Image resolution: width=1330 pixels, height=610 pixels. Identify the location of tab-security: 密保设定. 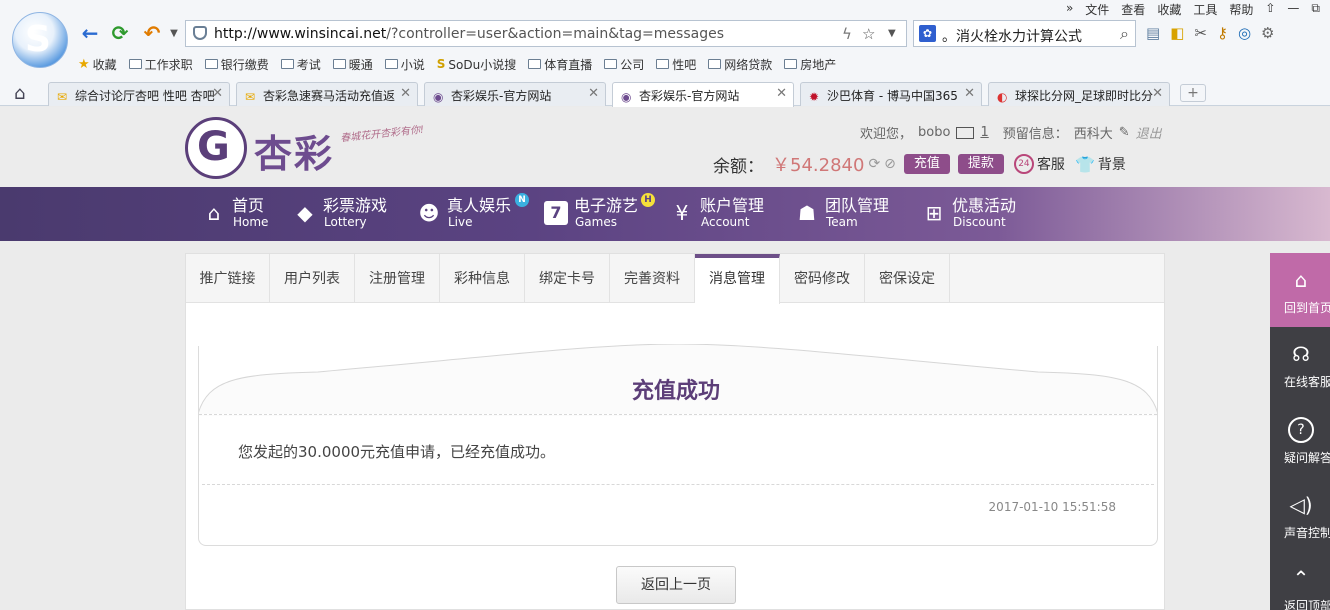
(907, 278).